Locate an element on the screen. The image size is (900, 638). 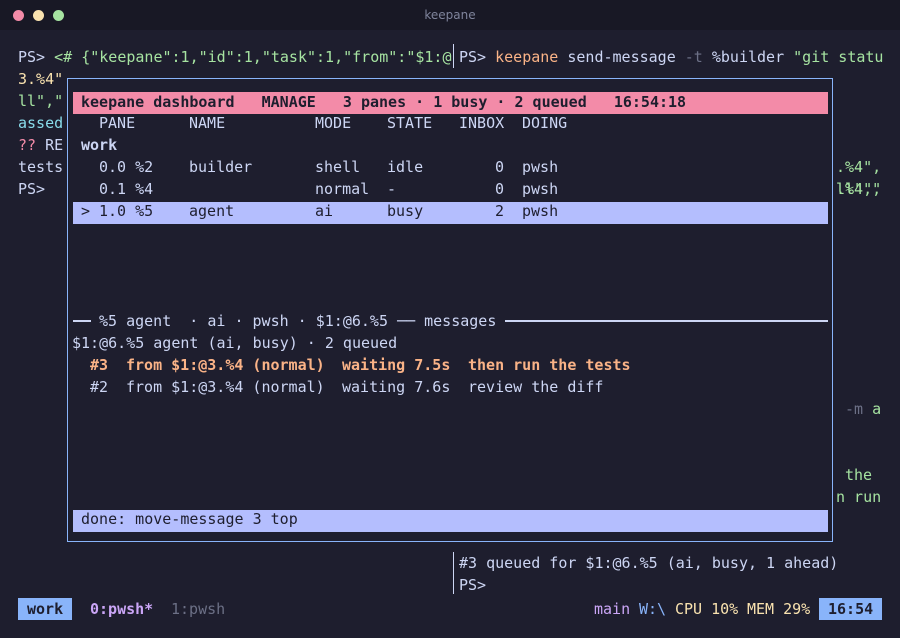
row-name: builder is located at coordinates (221, 167).